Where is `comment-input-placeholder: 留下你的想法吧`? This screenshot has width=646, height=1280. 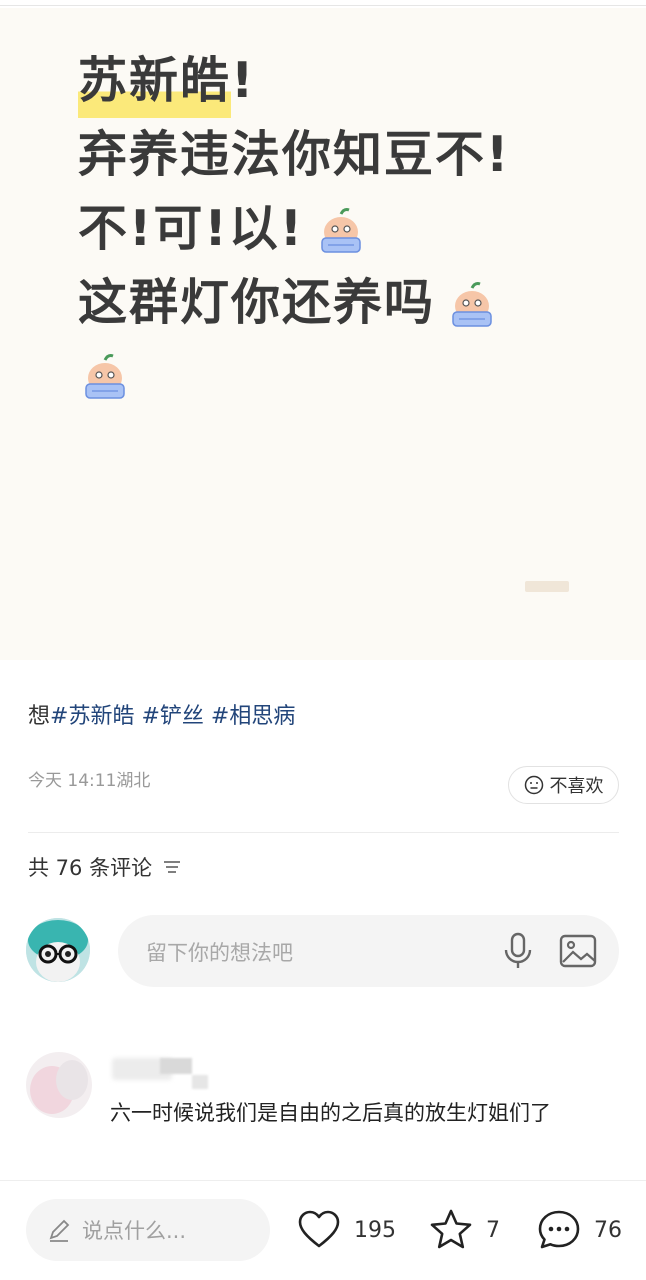
comment-input-placeholder: 留下你的想法吧 is located at coordinates (219, 953).